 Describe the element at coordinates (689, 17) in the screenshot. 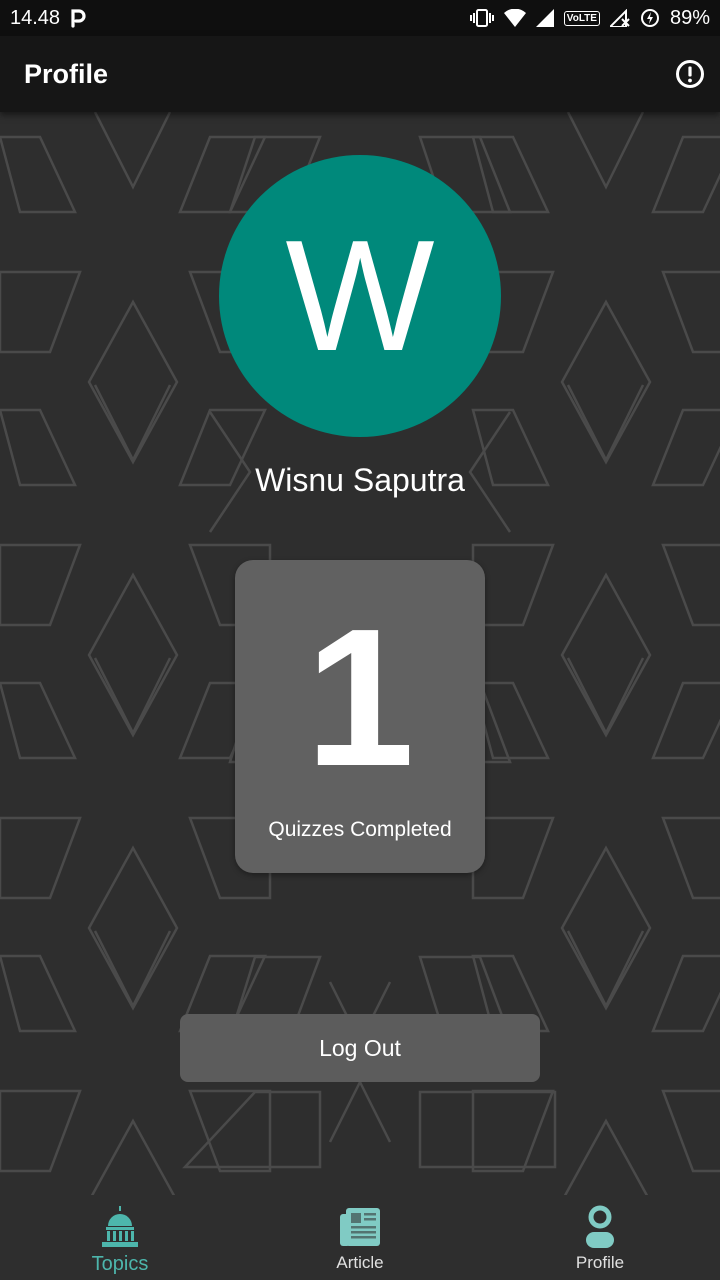

I see `battery-percent: 89%` at that location.